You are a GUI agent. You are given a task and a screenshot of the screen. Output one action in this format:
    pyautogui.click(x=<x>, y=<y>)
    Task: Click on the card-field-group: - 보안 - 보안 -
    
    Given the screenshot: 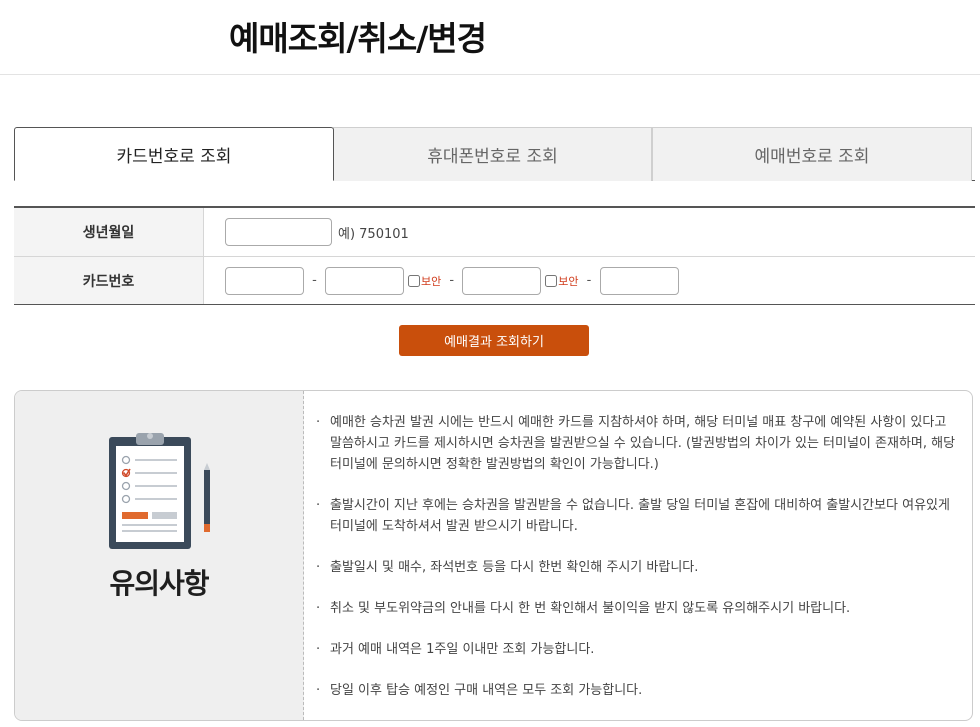 What is the action you would take?
    pyautogui.click(x=589, y=280)
    